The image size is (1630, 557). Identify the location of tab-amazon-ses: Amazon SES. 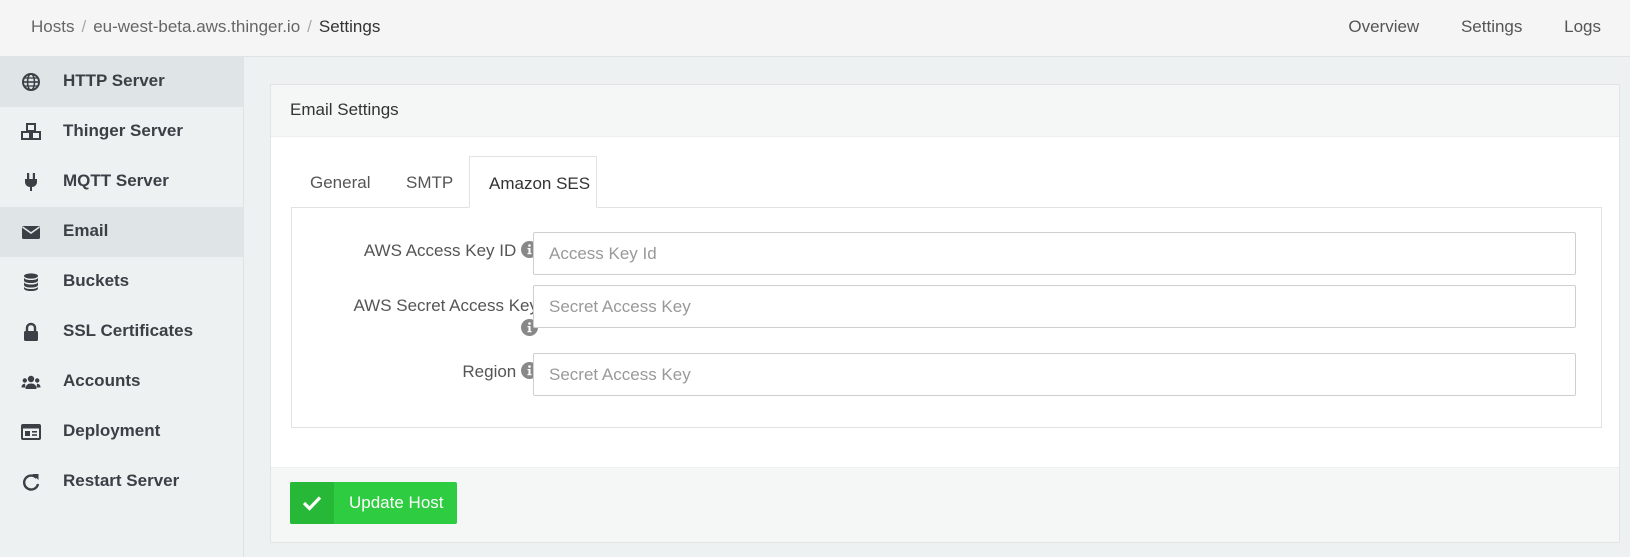
(533, 182).